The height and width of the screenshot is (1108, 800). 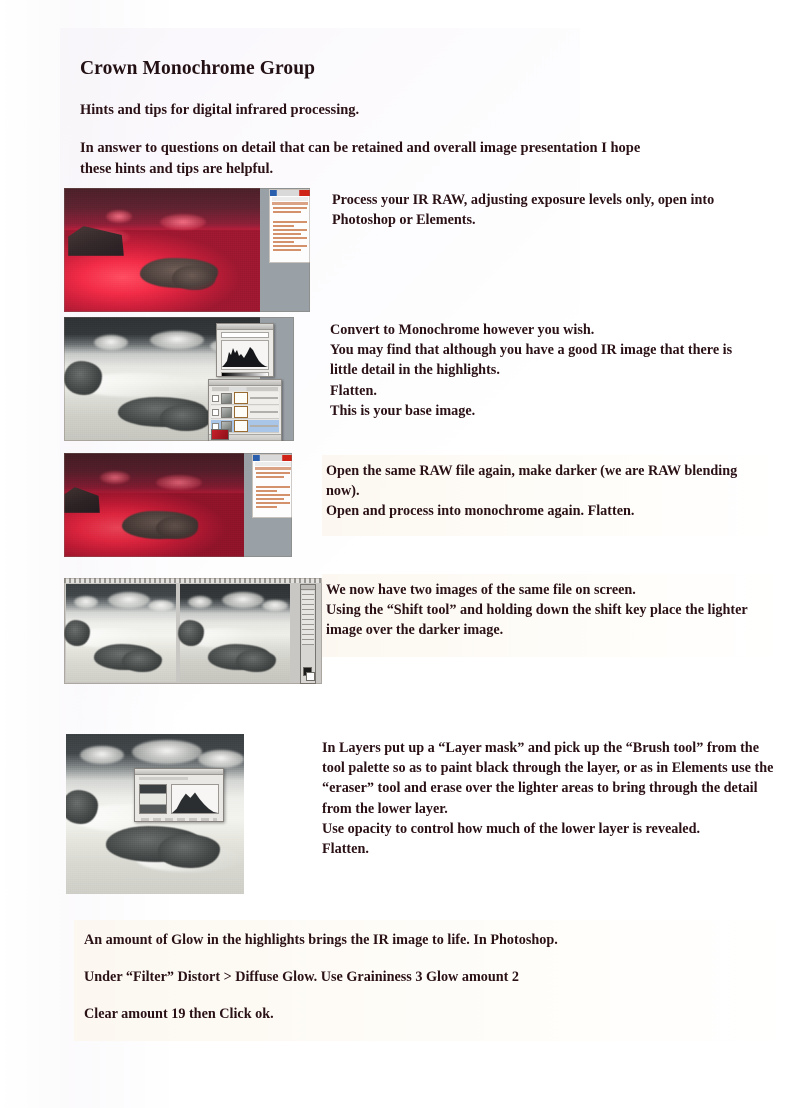 What do you see at coordinates (245, 335) in the screenshot?
I see `channel-select` at bounding box center [245, 335].